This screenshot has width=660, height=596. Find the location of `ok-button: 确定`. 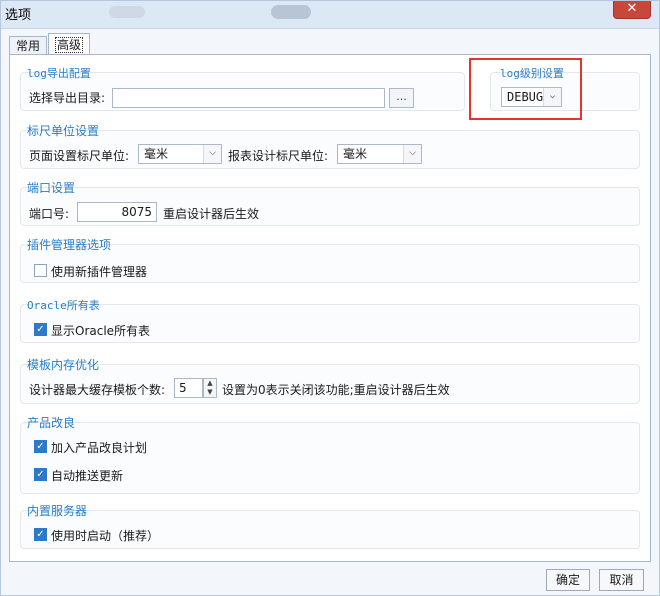

ok-button: 确定 is located at coordinates (568, 580).